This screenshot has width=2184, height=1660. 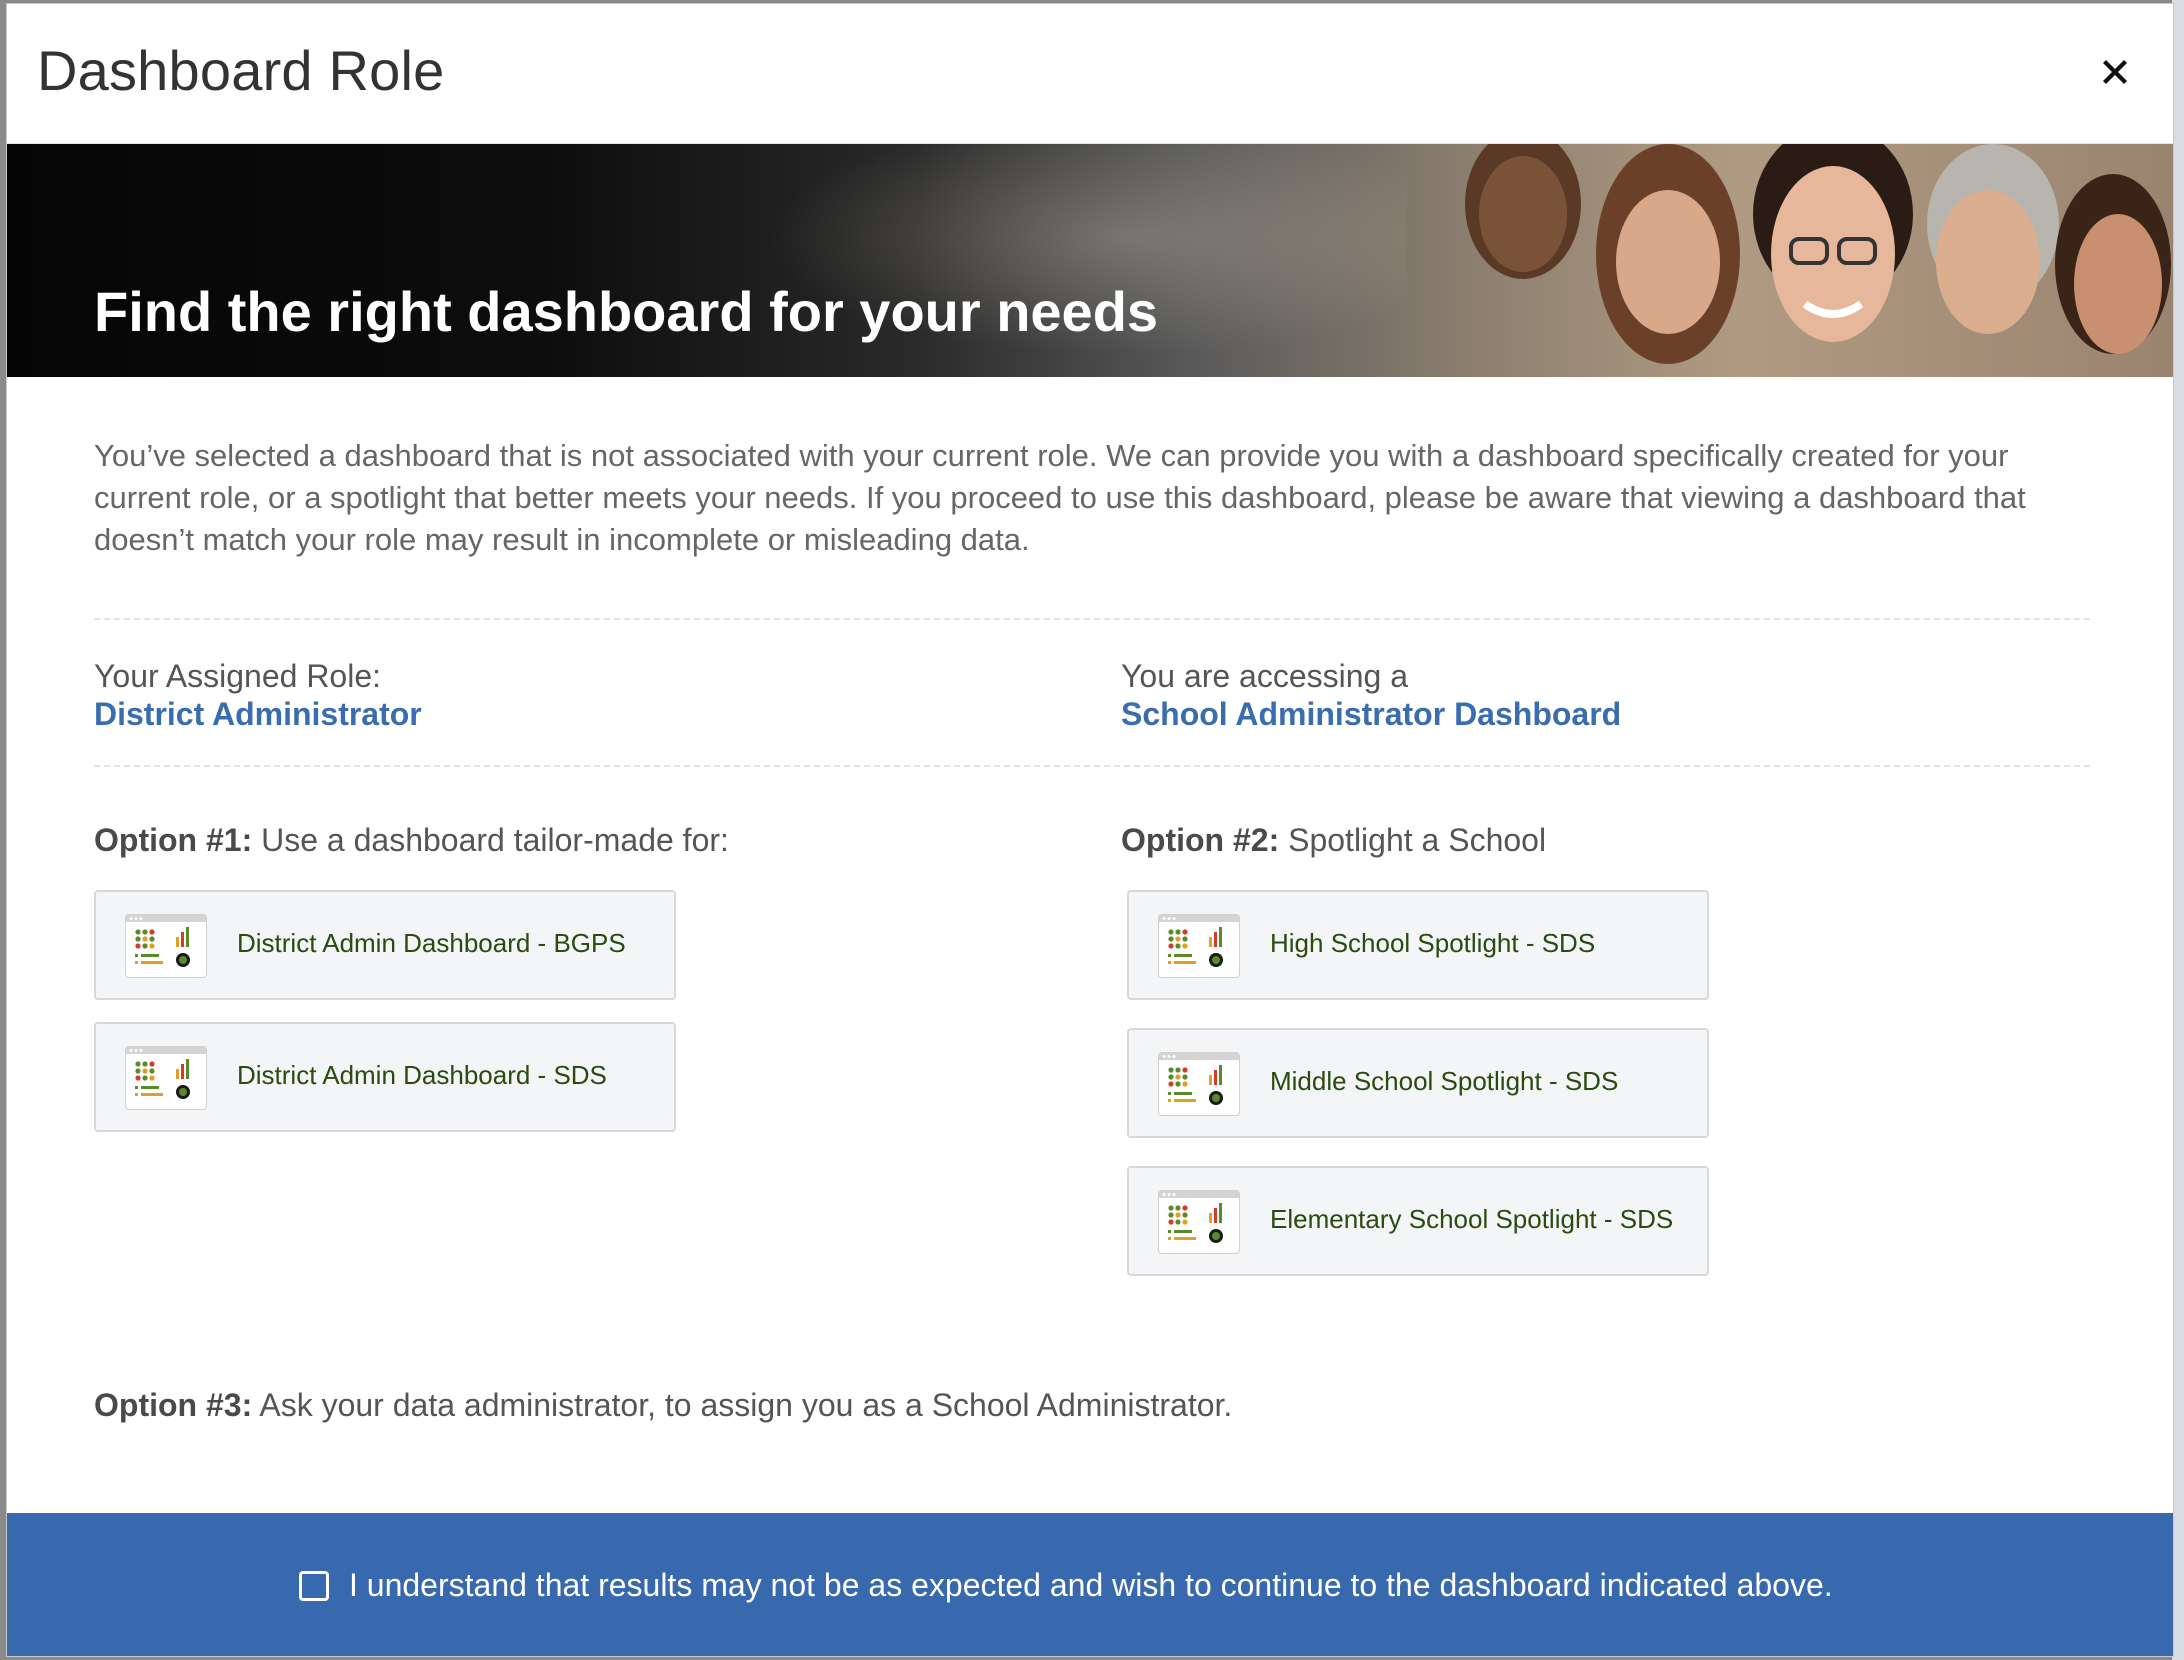 What do you see at coordinates (422, 1075) in the screenshot?
I see `dashboard-option-label: District Admin Dashboard - SDS` at bounding box center [422, 1075].